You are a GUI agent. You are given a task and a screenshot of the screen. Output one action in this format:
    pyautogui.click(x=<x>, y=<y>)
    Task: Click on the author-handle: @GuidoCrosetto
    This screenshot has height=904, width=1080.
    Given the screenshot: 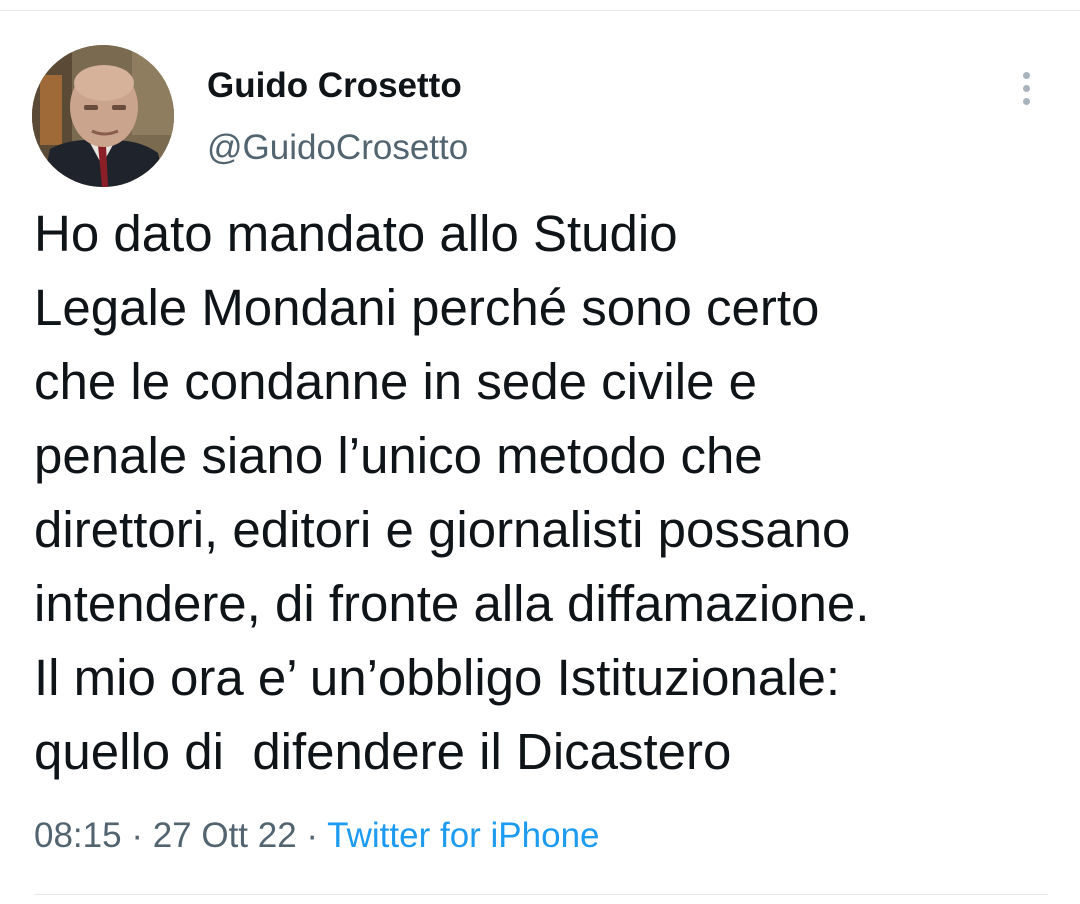 What is the action you would take?
    pyautogui.click(x=337, y=148)
    